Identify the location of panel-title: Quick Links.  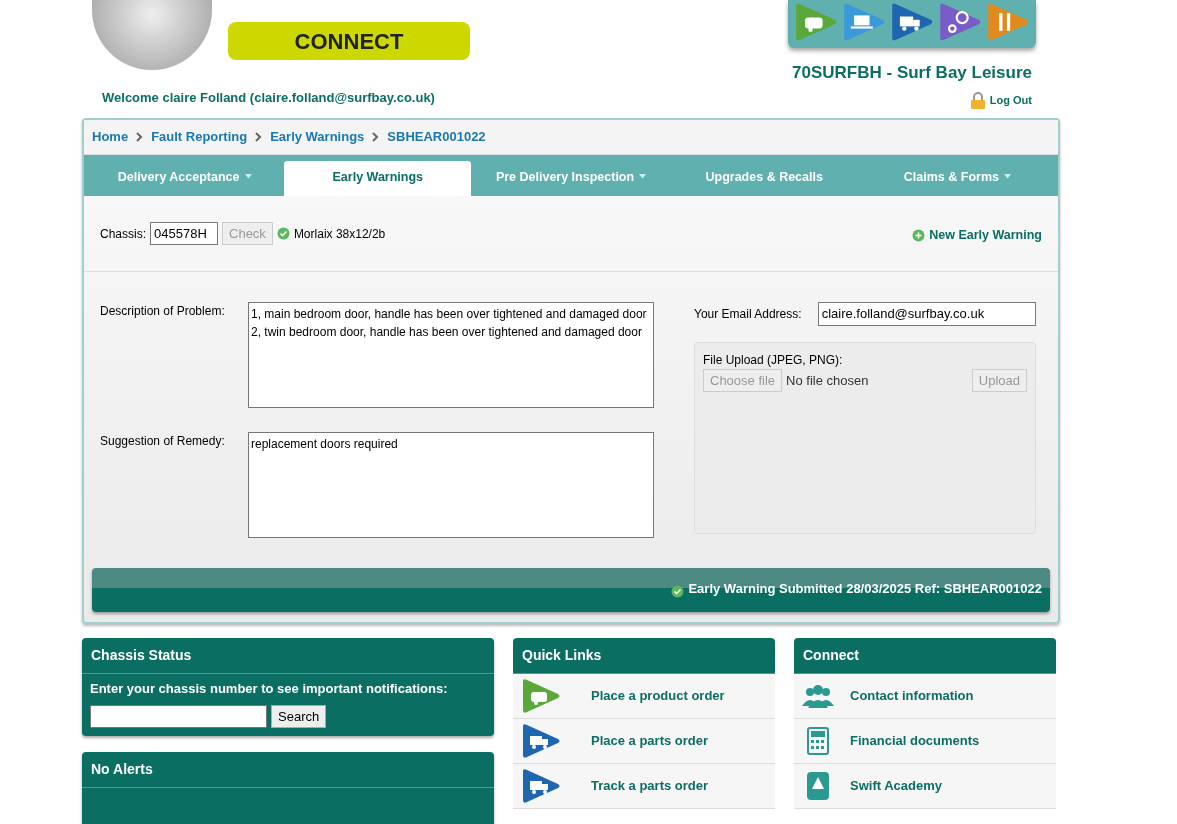
(644, 656).